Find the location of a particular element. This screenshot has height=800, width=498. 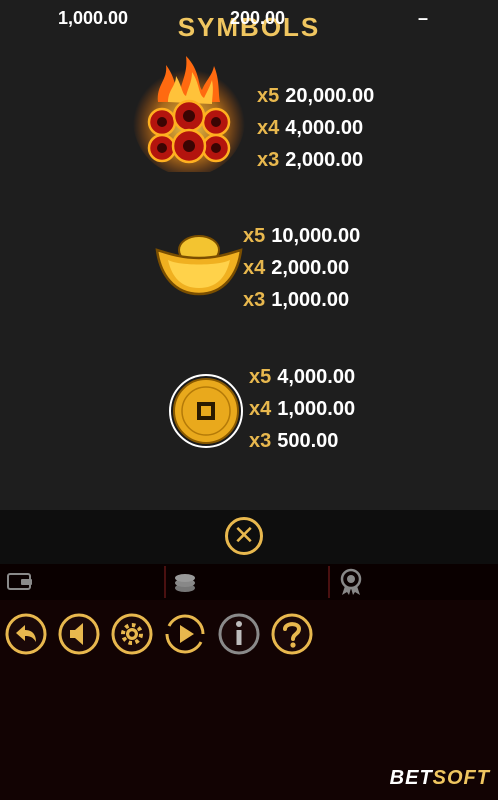

pay-row: x4 4,000.00 is located at coordinates (315, 128).